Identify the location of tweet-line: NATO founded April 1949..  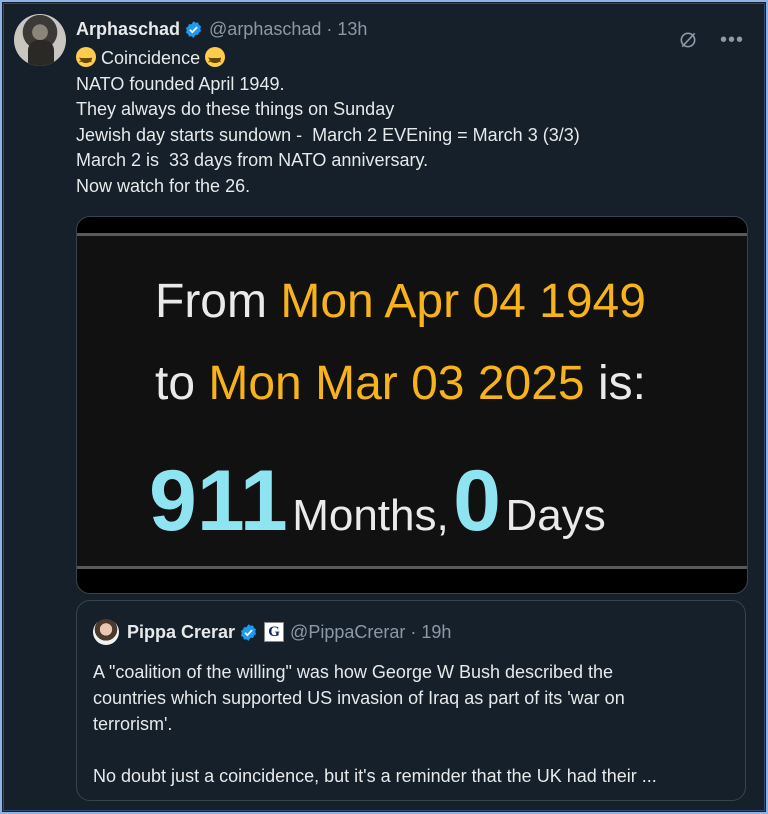
(180, 83).